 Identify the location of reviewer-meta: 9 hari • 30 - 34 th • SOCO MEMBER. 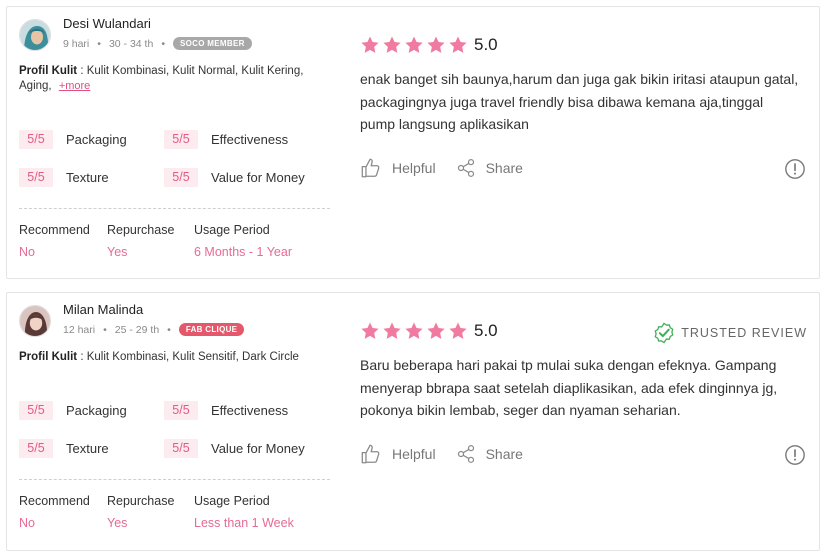
(157, 43).